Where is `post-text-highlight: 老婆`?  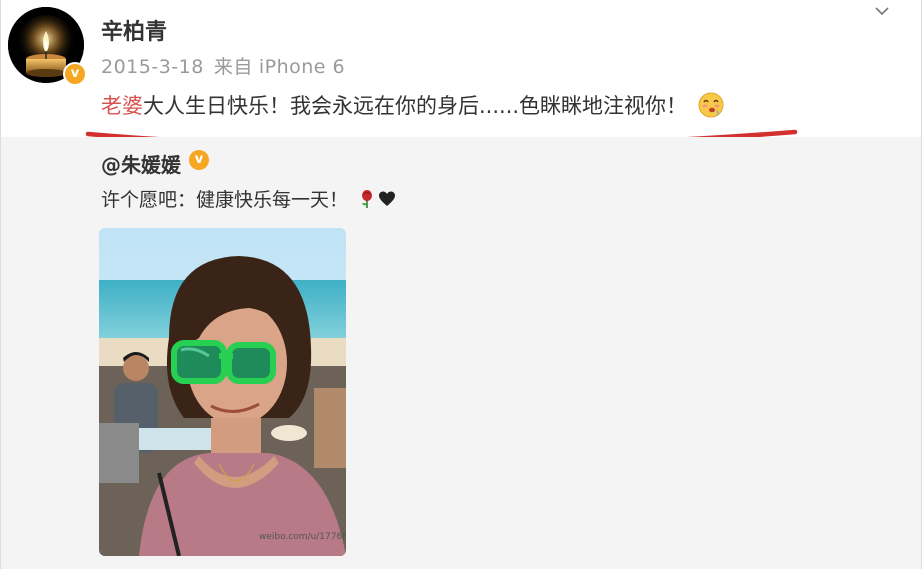 post-text-highlight: 老婆 is located at coordinates (122, 106).